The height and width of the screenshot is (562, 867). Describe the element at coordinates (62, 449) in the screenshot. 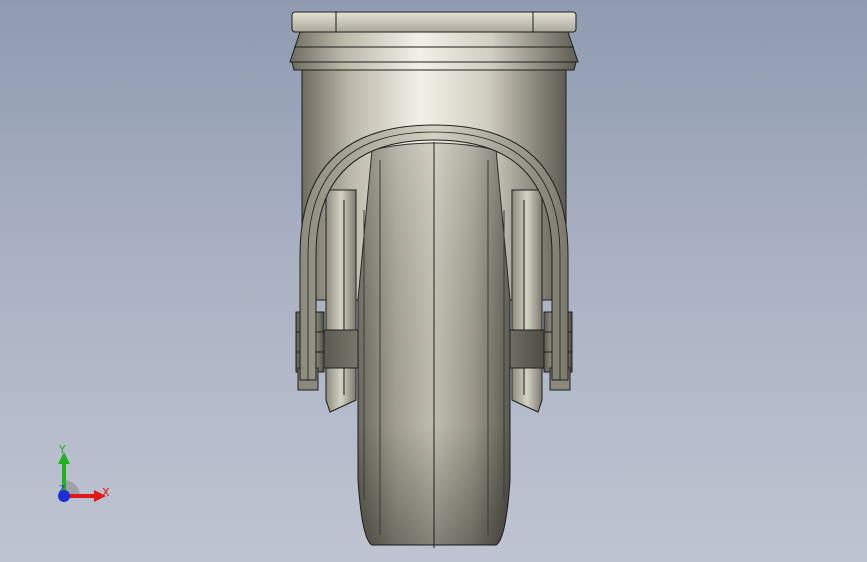

I see `y-axis-label: Y` at that location.